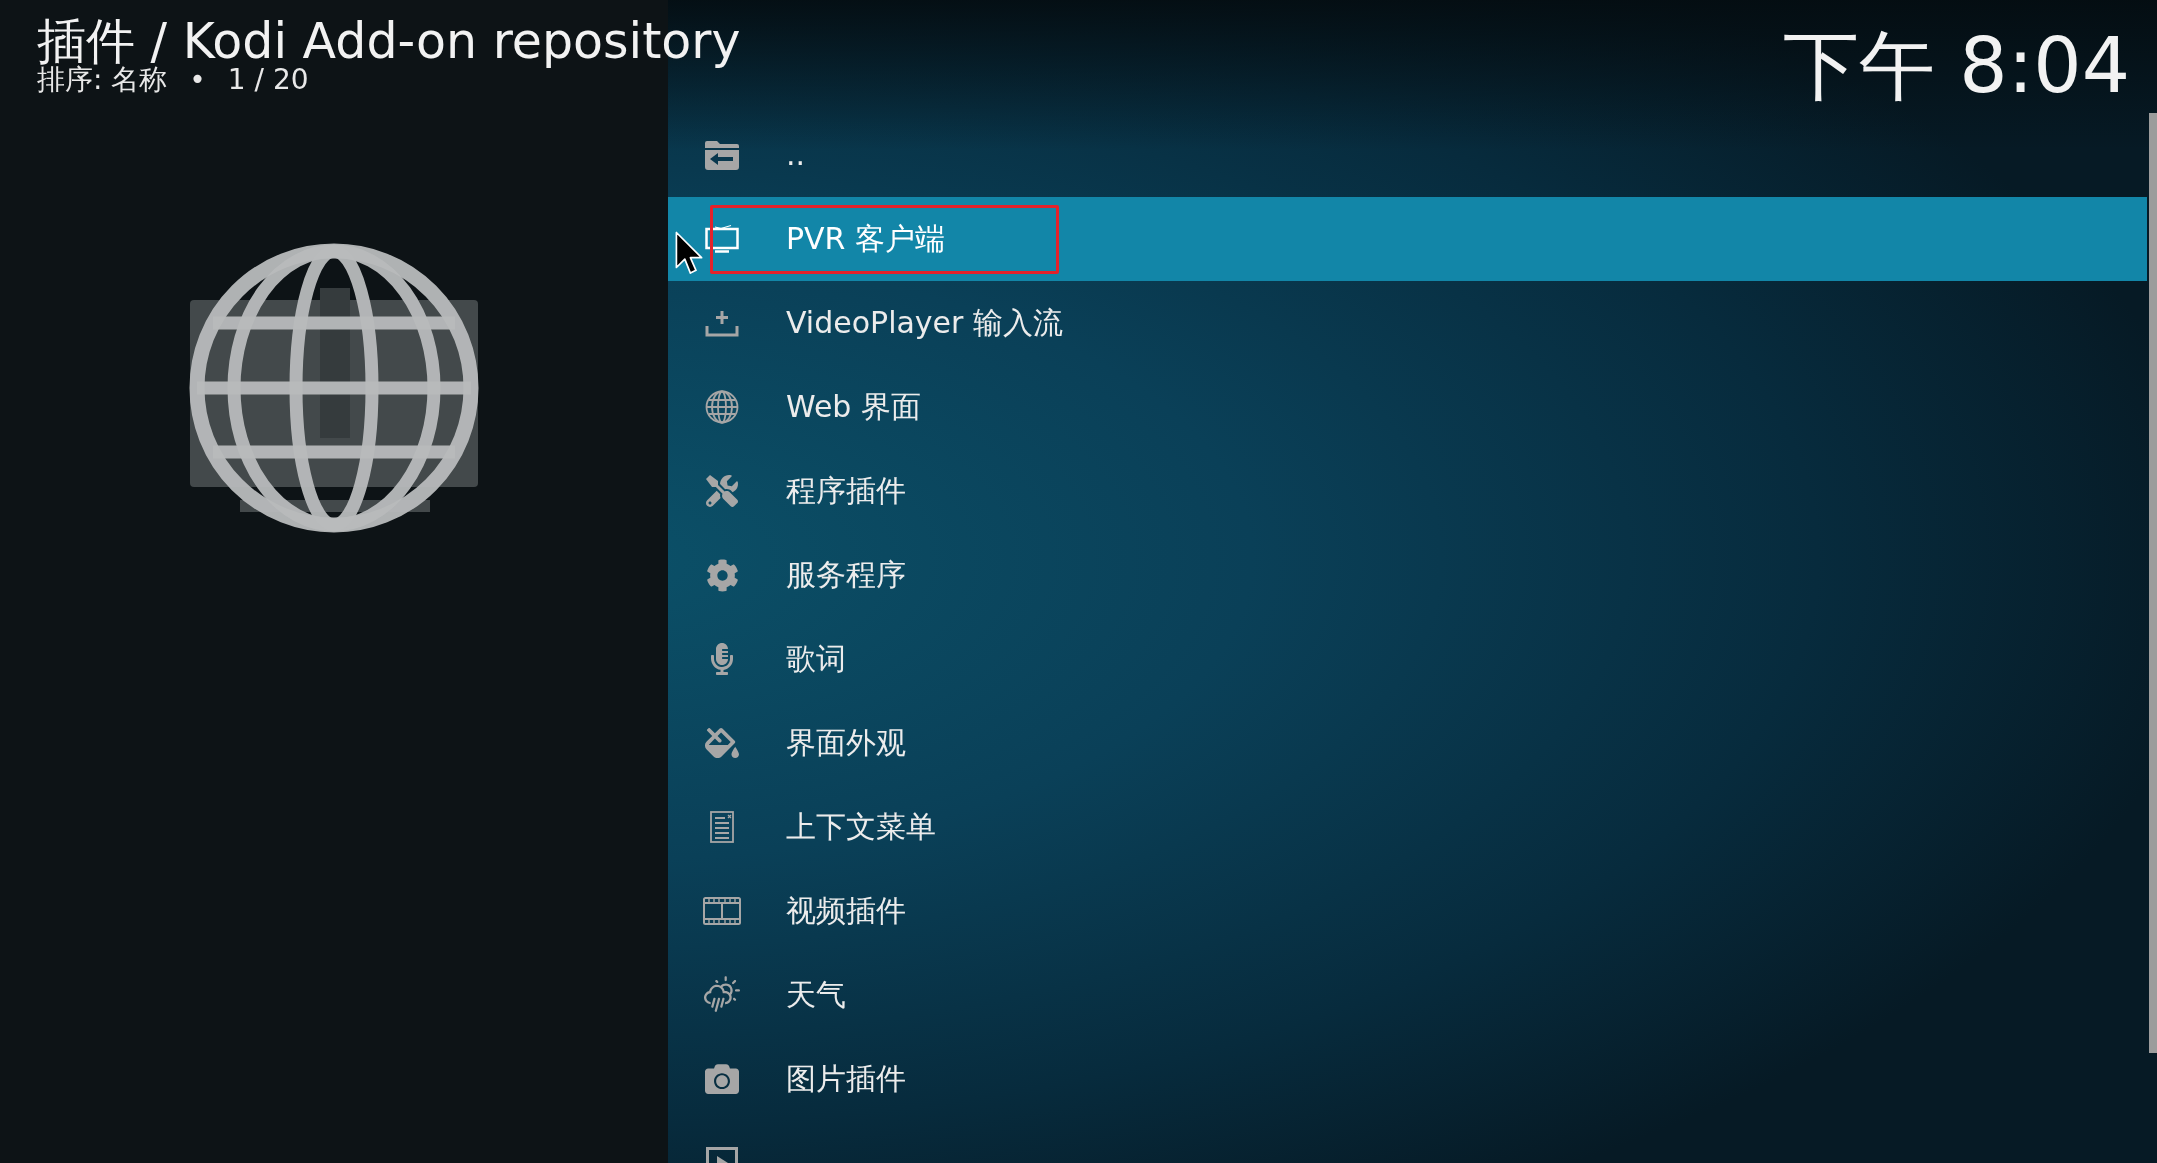 This screenshot has height=1163, width=2157. Describe the element at coordinates (722, 743) in the screenshot. I see `paint-bucket-icon` at that location.